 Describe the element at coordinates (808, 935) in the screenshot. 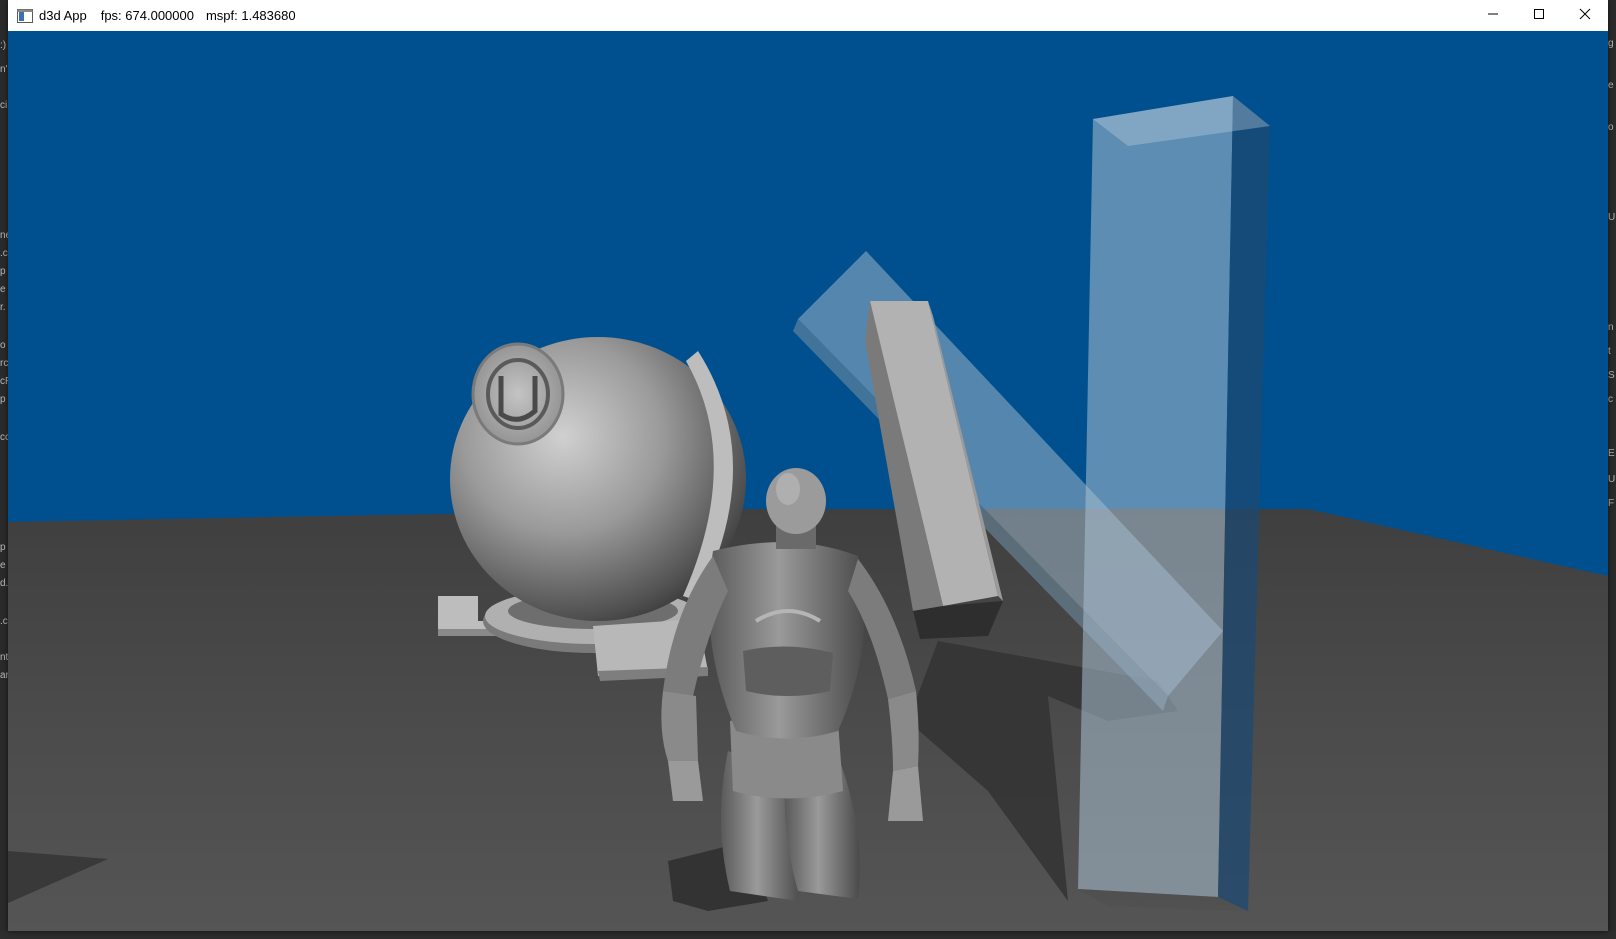

I see `background-taskbar-edge` at that location.